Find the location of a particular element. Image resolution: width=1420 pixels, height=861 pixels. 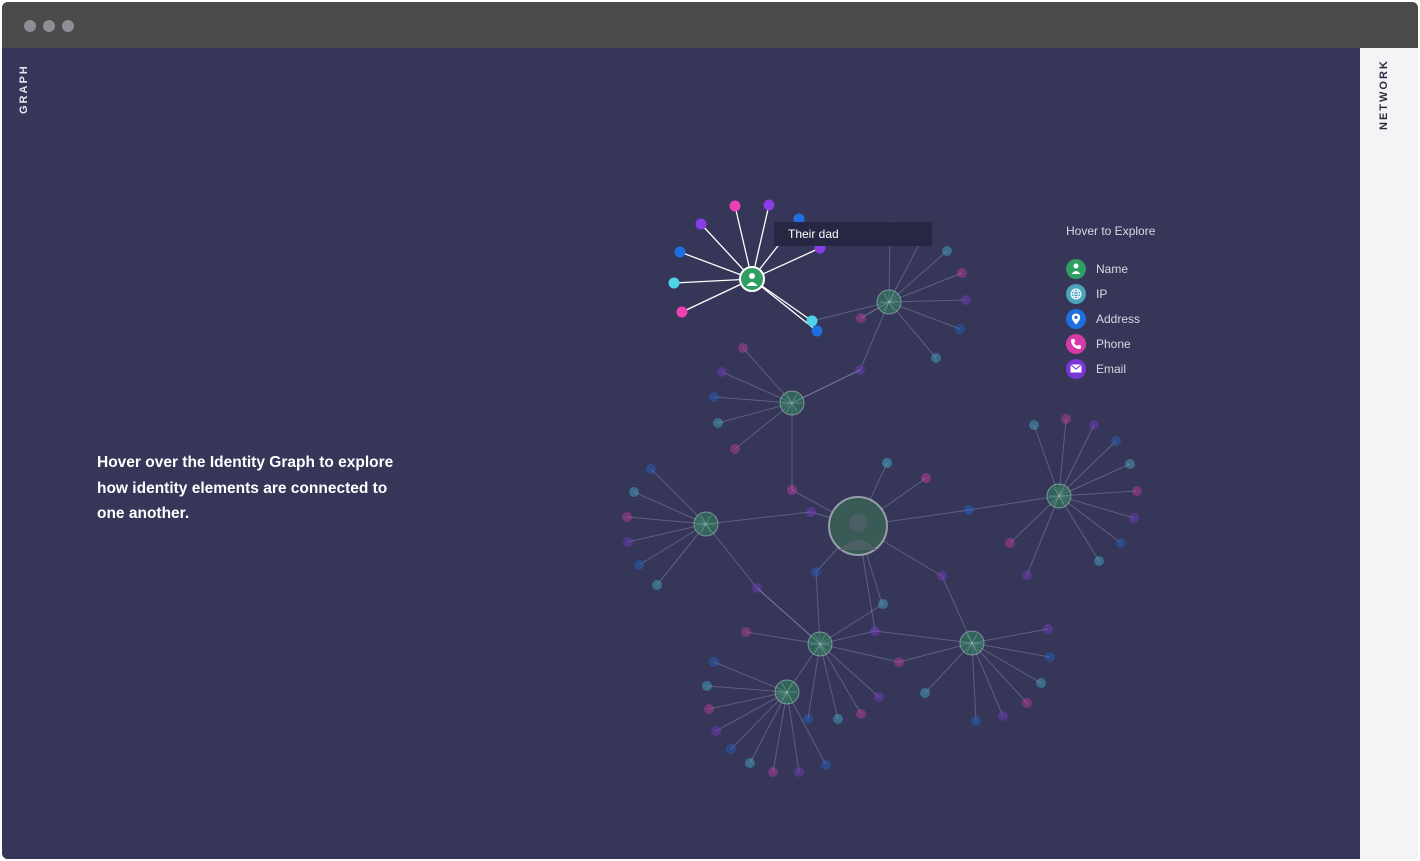

legend-item-name: Name is located at coordinates (1136, 268).